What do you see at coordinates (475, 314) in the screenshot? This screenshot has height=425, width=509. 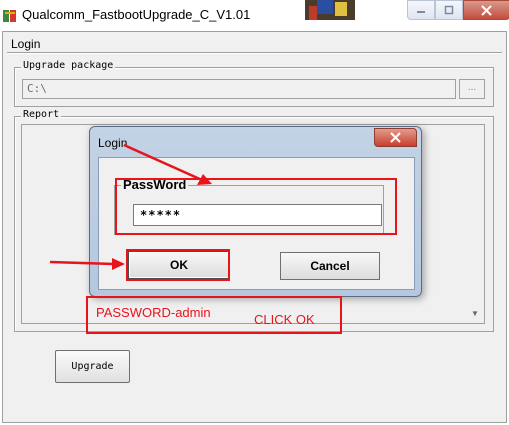 I see `scroll-down-icon: ▼` at bounding box center [475, 314].